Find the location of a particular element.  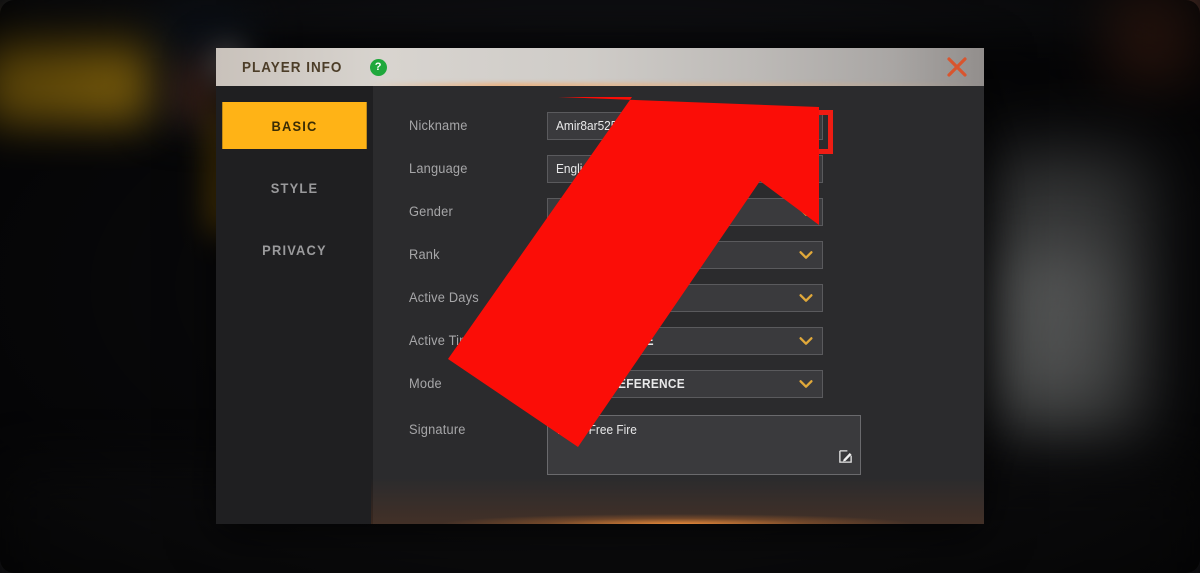

mode-value: NO PREFERENCE is located at coordinates (632, 383).